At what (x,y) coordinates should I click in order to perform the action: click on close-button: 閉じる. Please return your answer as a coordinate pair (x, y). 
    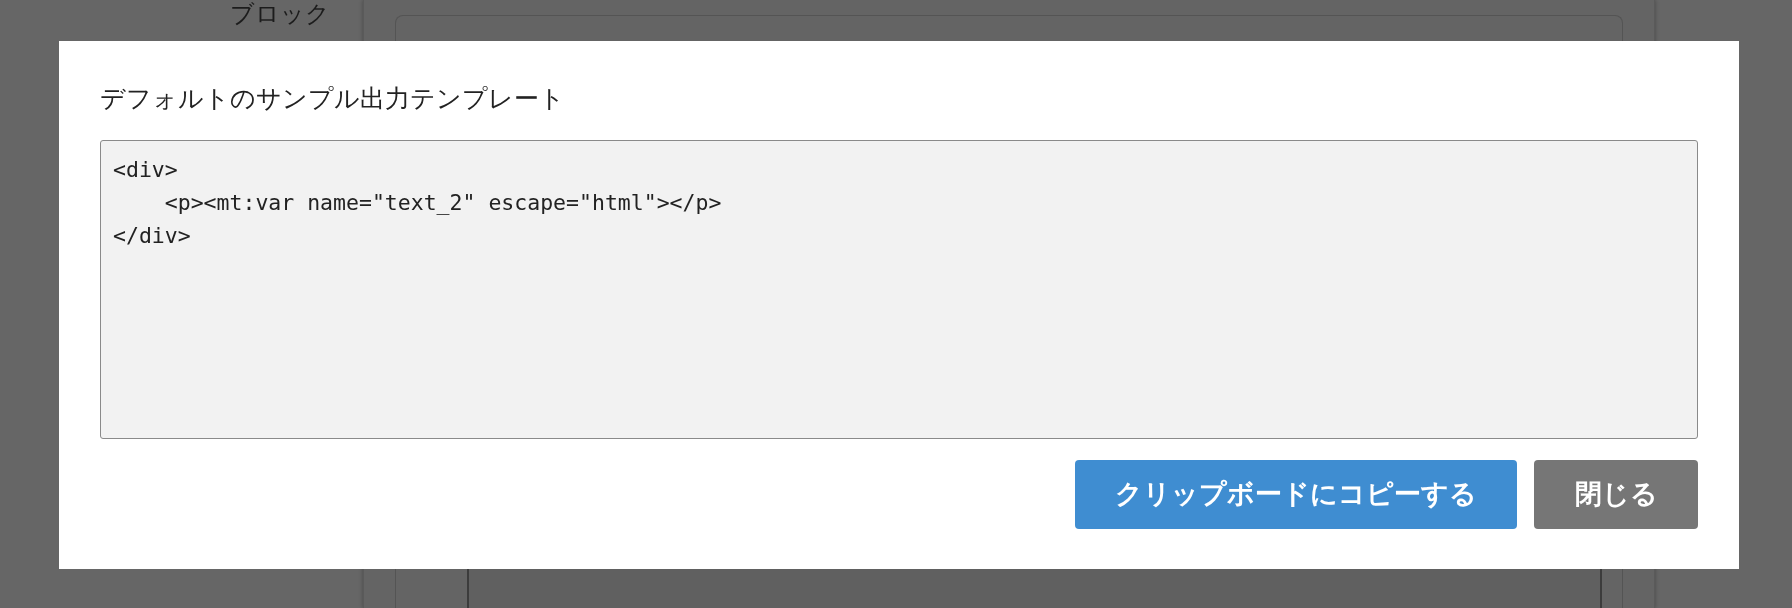
    Looking at the image, I should click on (1616, 494).